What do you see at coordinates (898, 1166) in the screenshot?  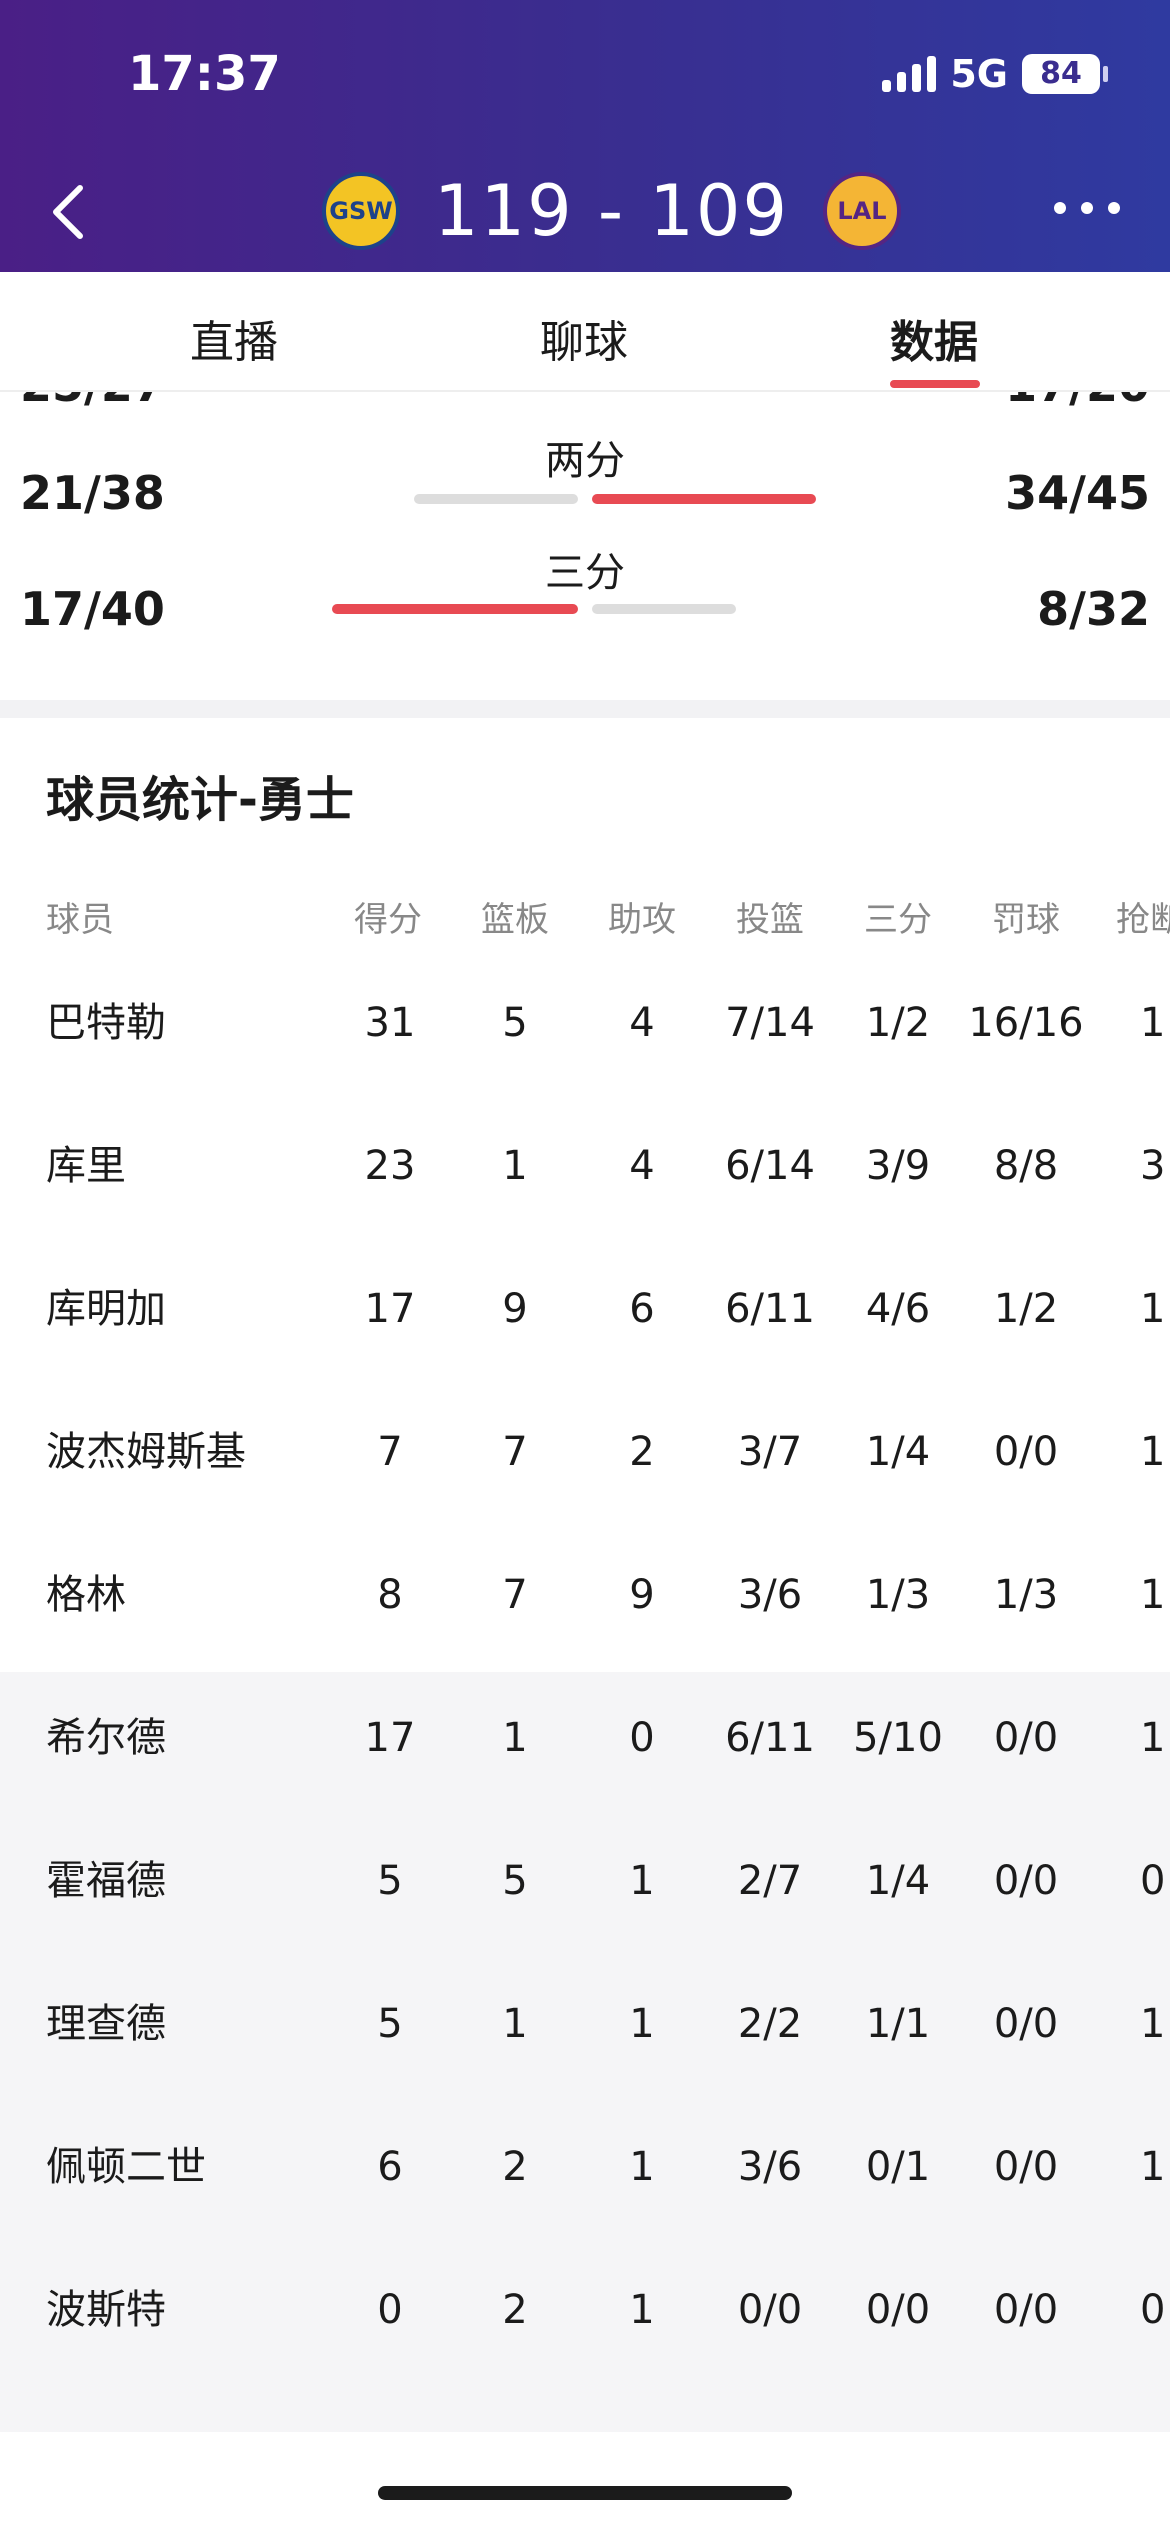 I see `player-stat-tp: 3/9` at bounding box center [898, 1166].